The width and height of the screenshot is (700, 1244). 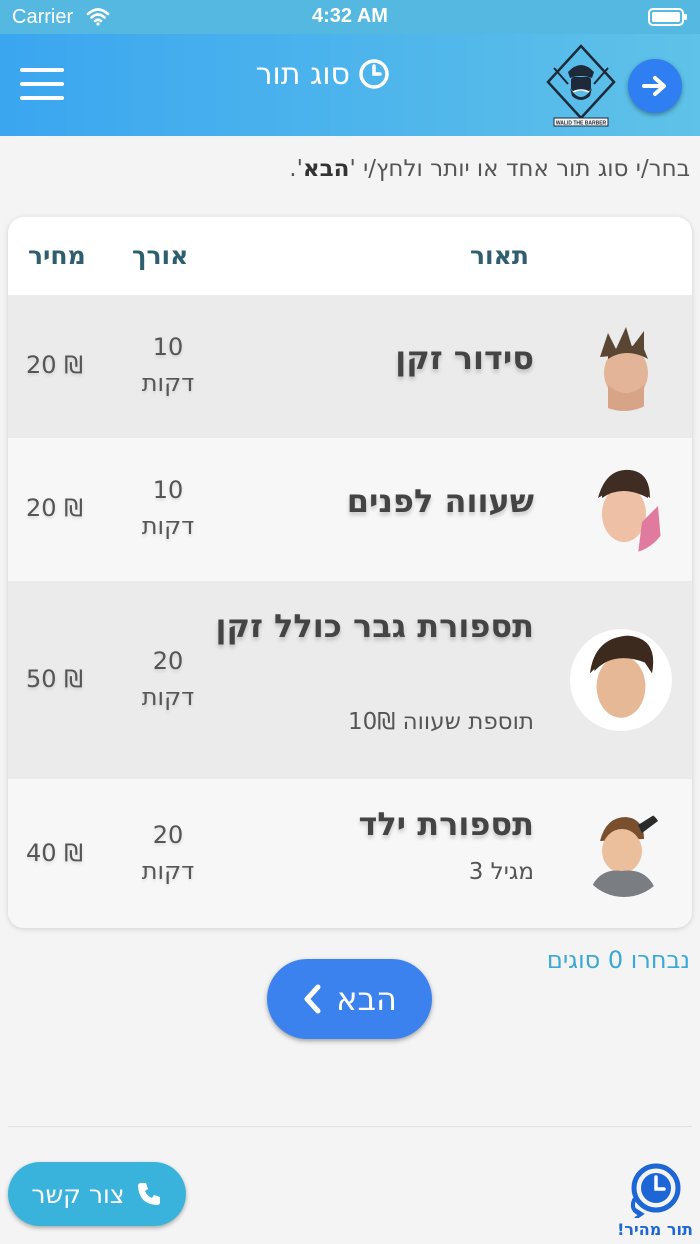 What do you see at coordinates (519, 169) in the screenshot?
I see `instruction-main: בחר/י סוג תור אחד או יותר ולחץ/י '` at bounding box center [519, 169].